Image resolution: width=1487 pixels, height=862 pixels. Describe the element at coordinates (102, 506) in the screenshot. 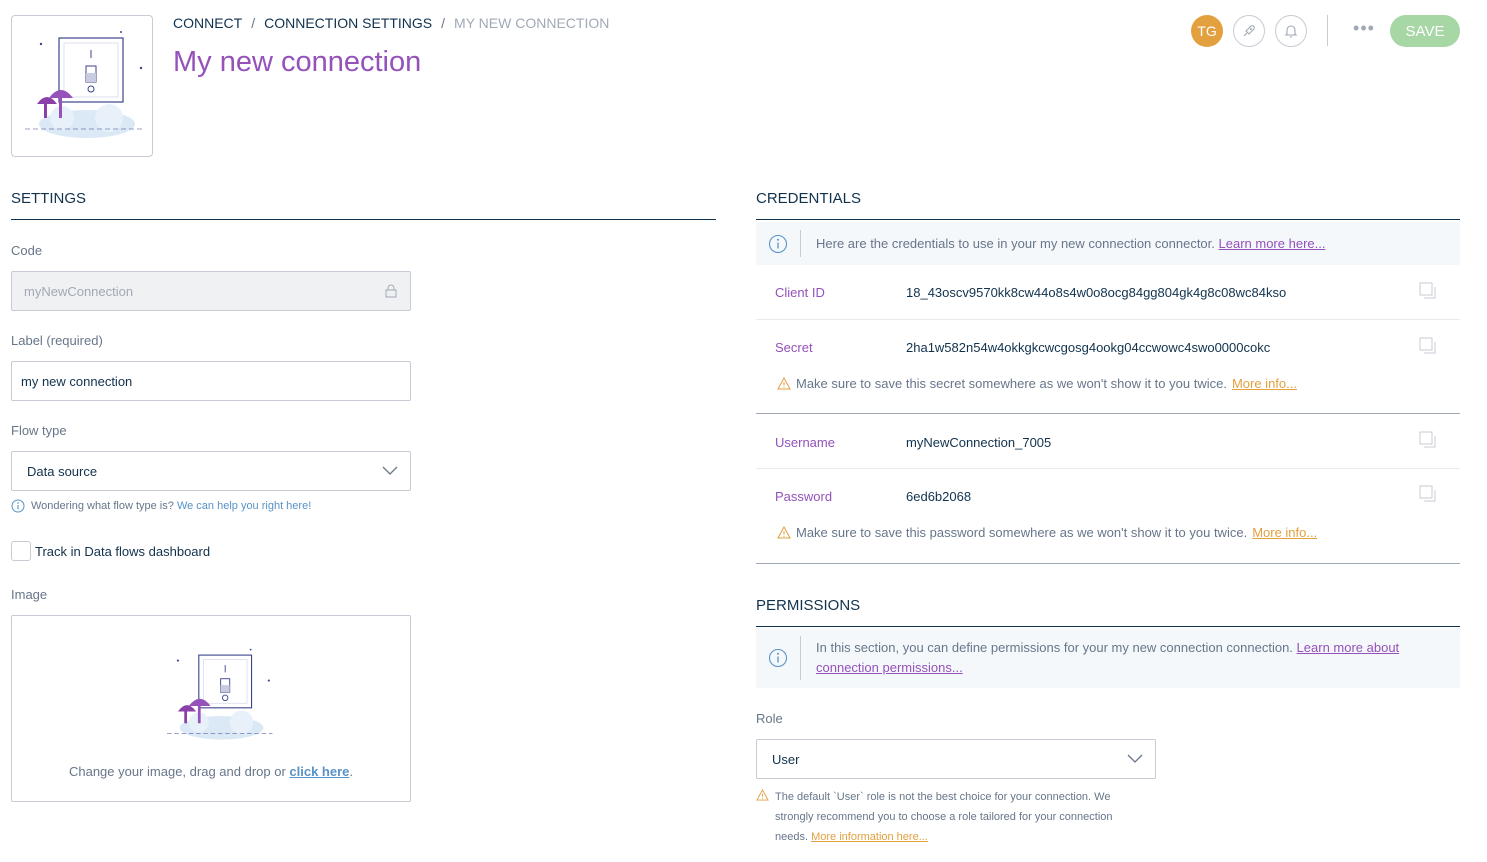

I see `flow-type-helper-text: Wondering what flow type is?` at that location.